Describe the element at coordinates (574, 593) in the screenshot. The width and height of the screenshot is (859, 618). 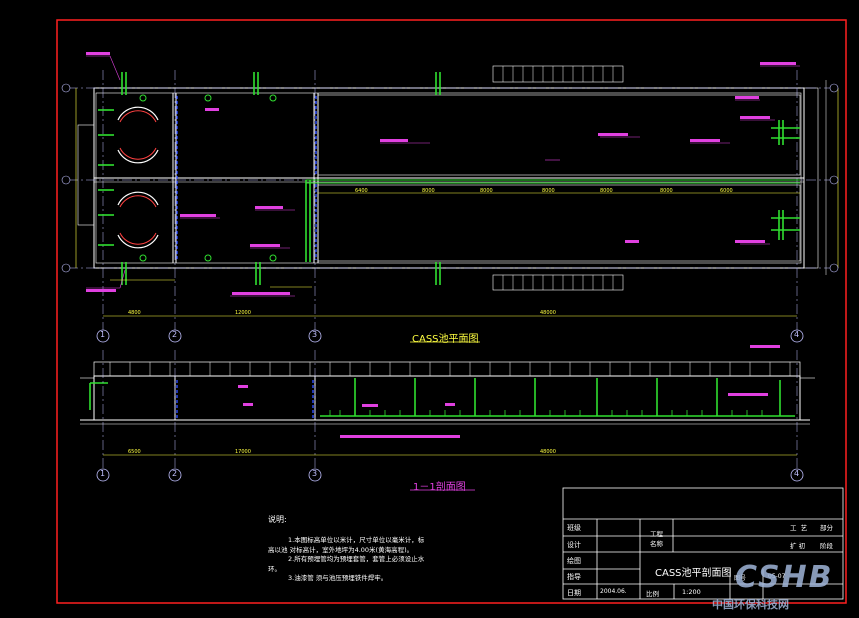
I see `tb-row-date: 日期` at that location.